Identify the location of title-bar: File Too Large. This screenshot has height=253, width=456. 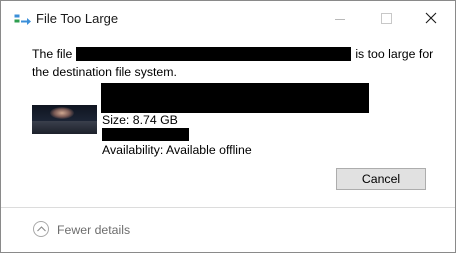
(228, 19).